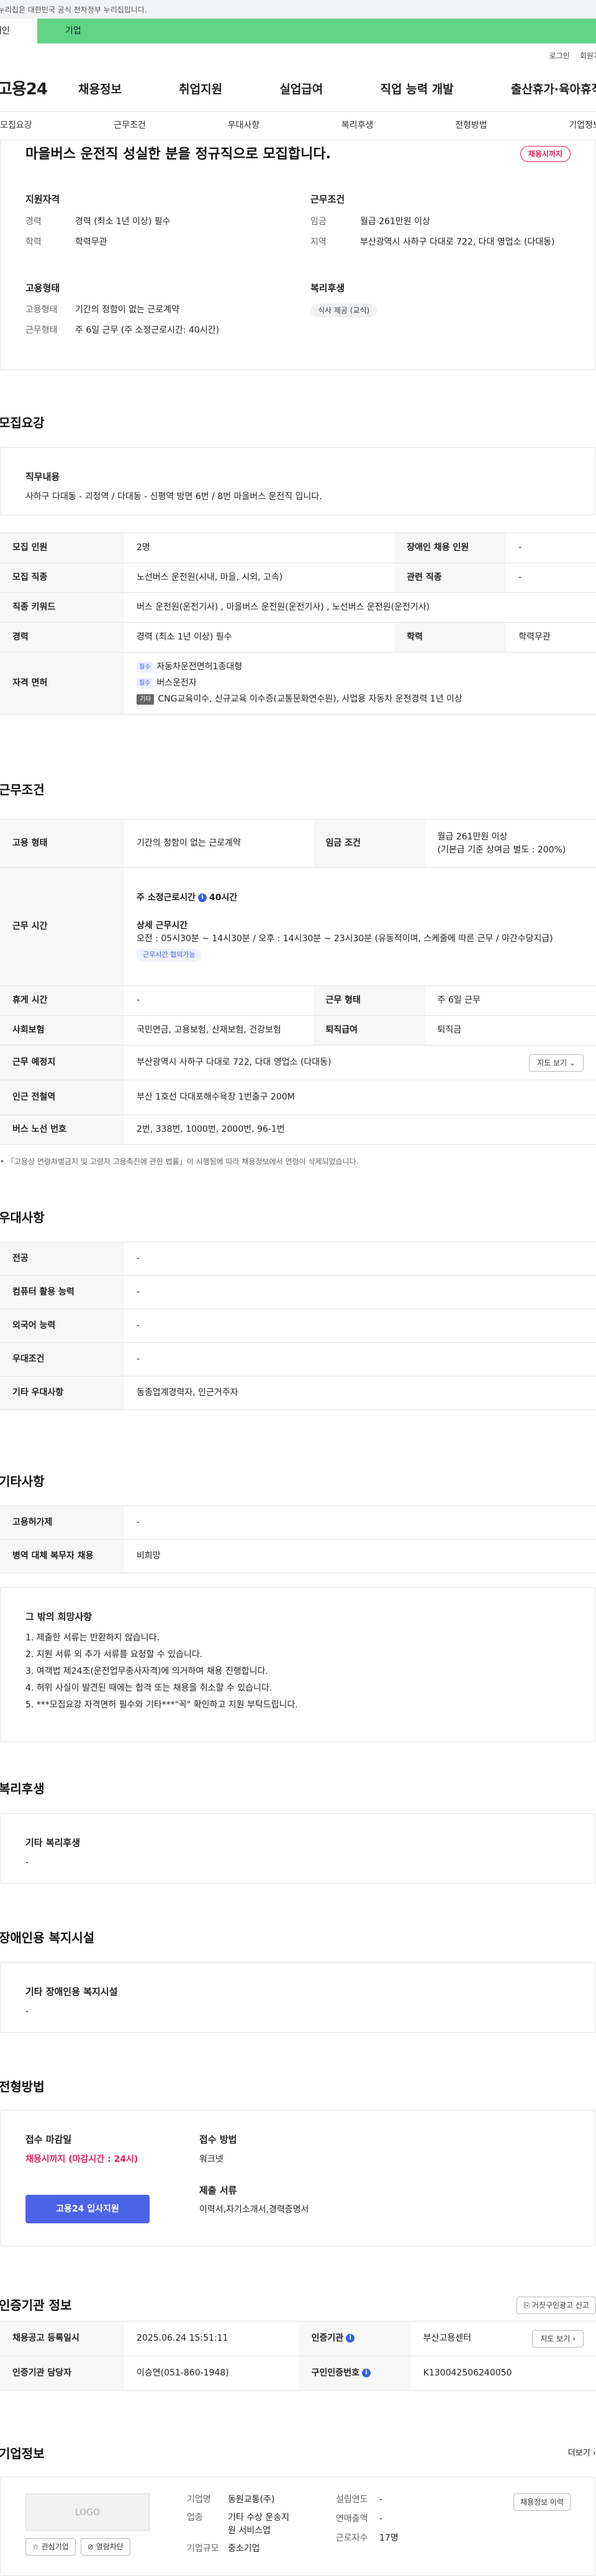 This screenshot has height=2576, width=596. Describe the element at coordinates (558, 2339) in the screenshot. I see `cert-map-button: 지도 보기 ›` at that location.